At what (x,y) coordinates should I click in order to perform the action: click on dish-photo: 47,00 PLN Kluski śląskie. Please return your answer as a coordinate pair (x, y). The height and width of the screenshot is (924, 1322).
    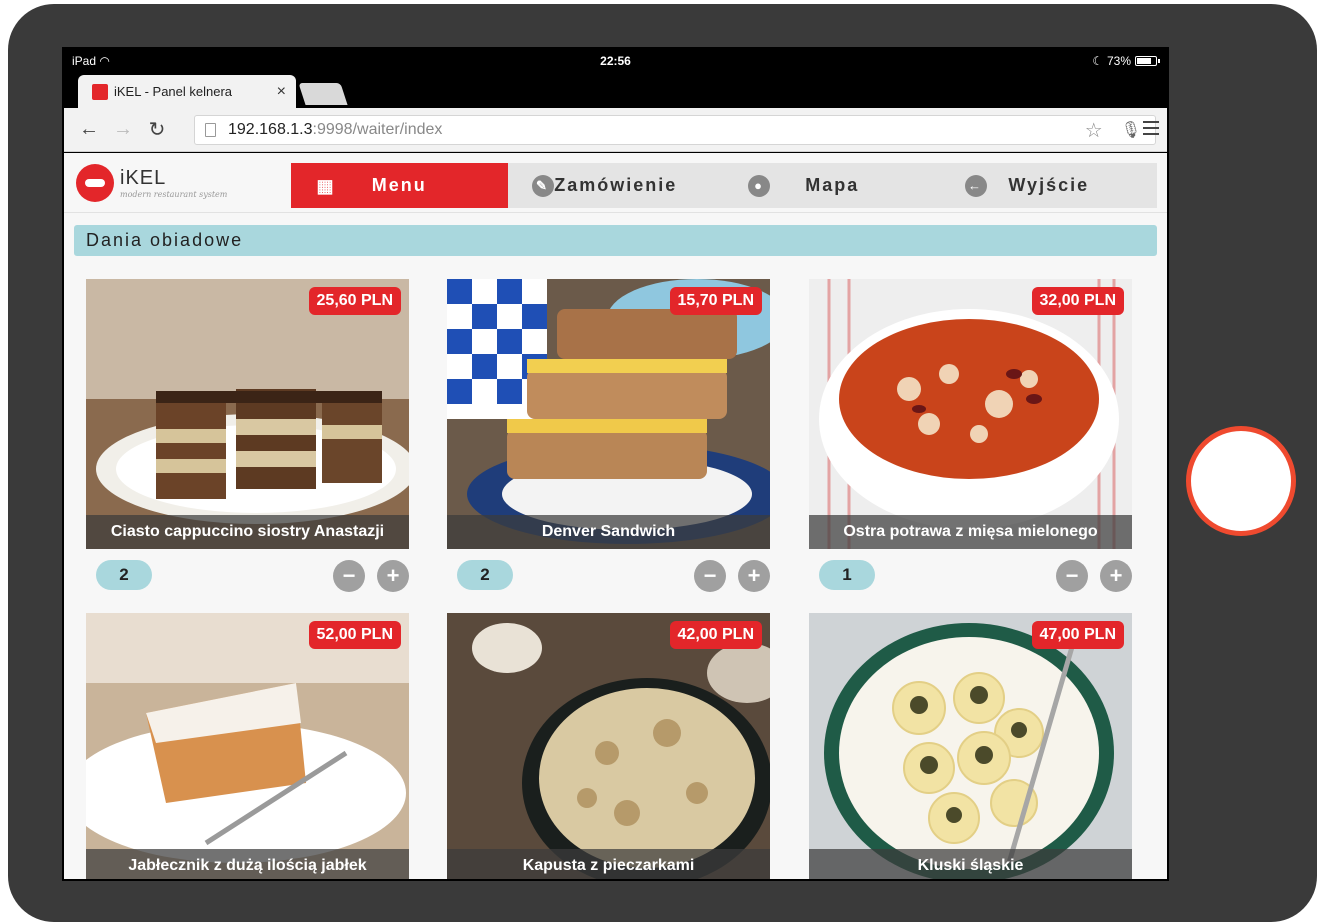
    Looking at the image, I should click on (970, 746).